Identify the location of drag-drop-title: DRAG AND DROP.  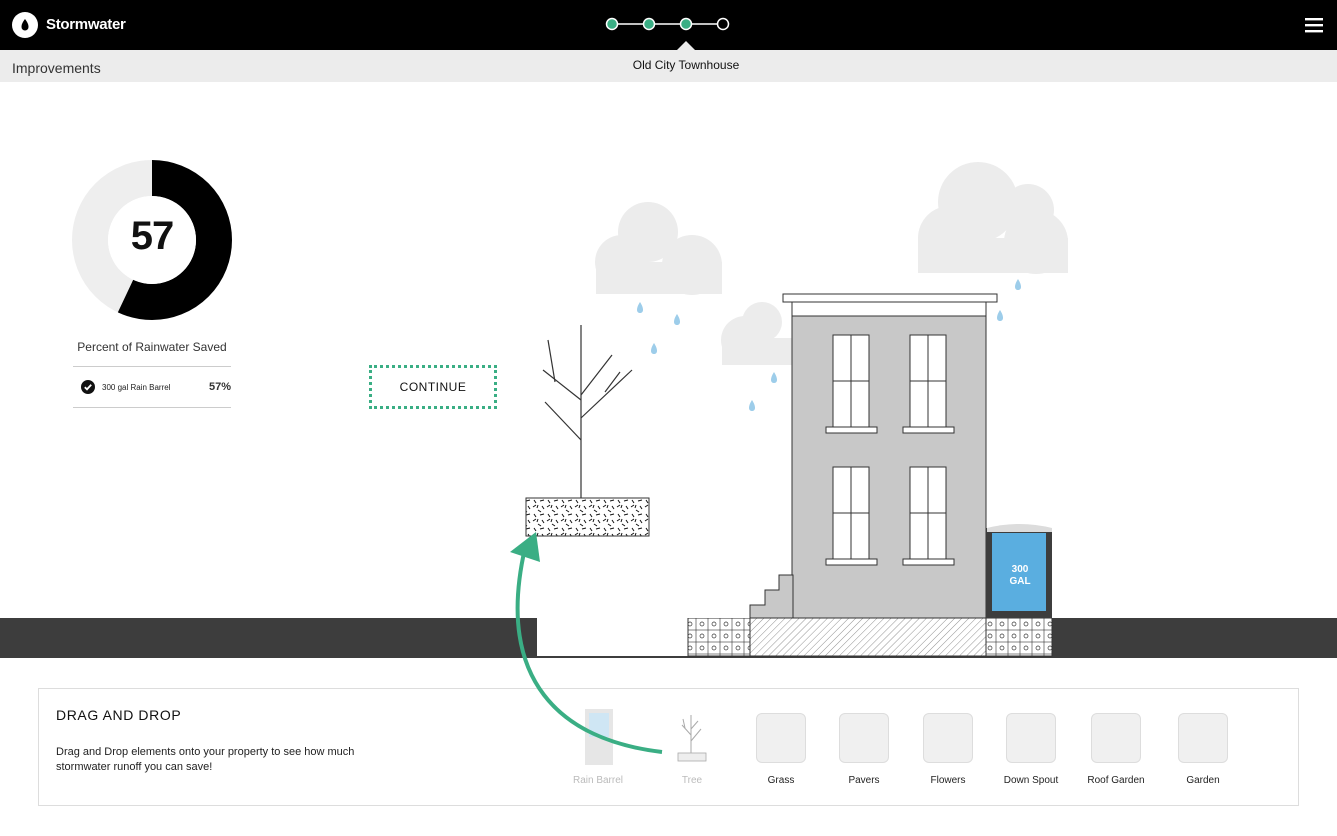
(119, 715).